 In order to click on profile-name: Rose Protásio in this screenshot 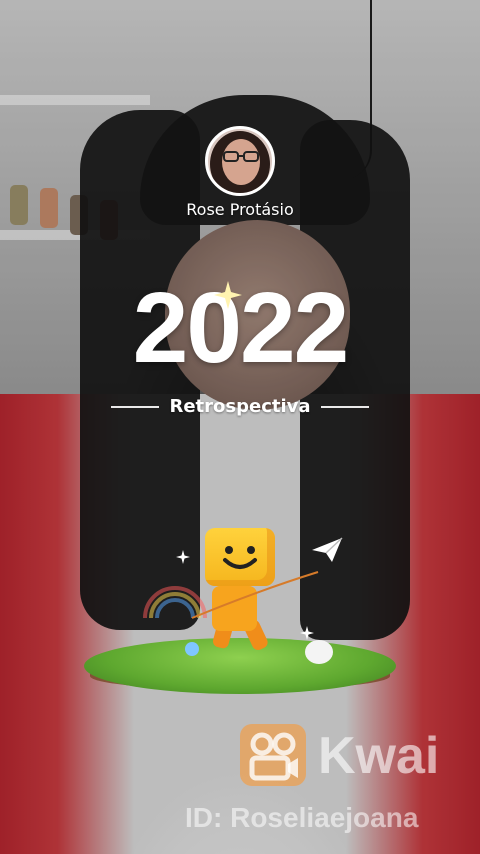, I will do `click(240, 209)`.